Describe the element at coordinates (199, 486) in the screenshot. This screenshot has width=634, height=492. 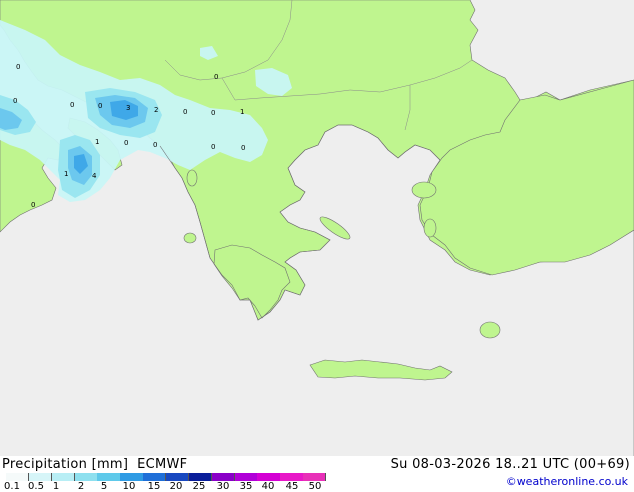
I see `scale-tick-label: 25` at that location.